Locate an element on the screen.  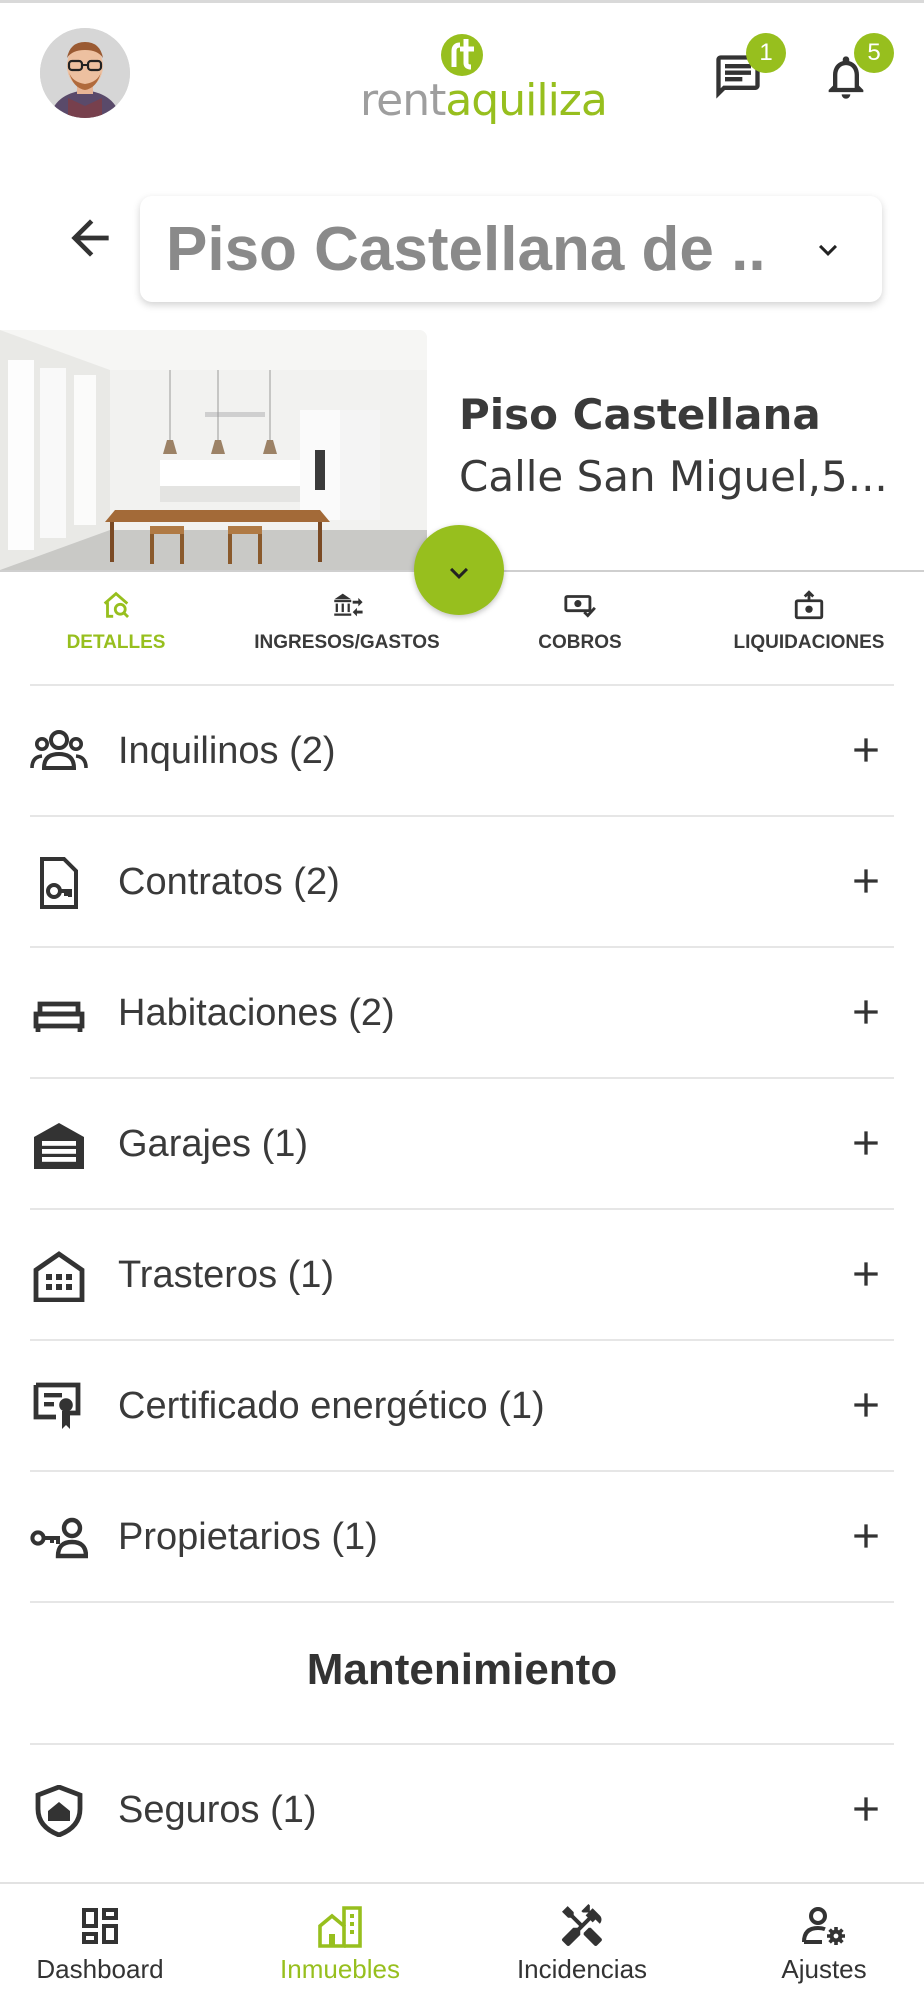
notifications-badge: 5 is located at coordinates (874, 53).